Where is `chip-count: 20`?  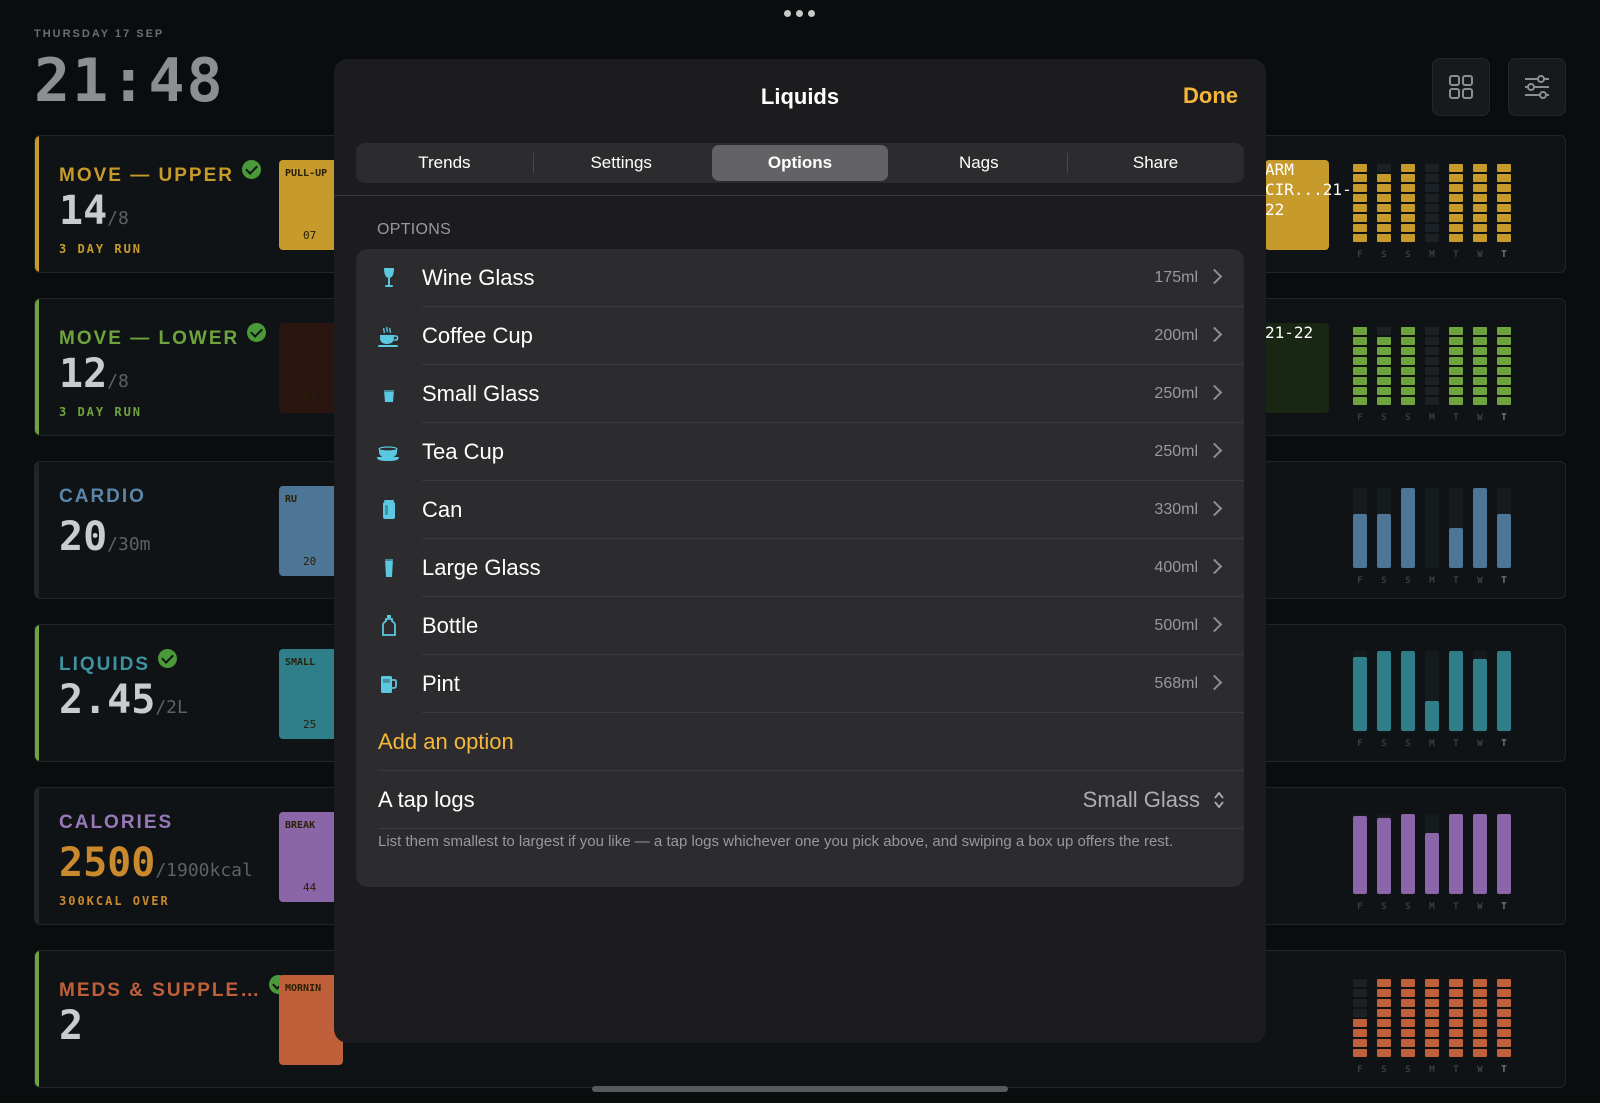
chip-count: 20 is located at coordinates (310, 561).